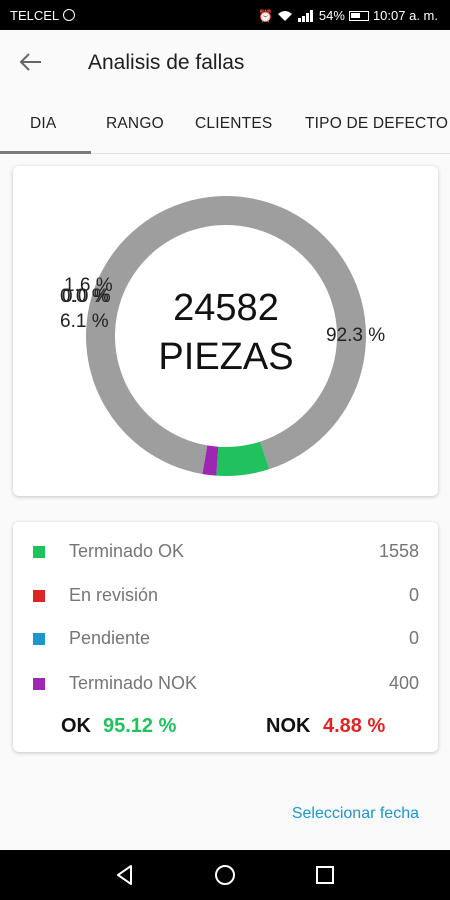 The height and width of the screenshot is (900, 450). I want to click on page-title: Analisis de fallas, so click(166, 62).